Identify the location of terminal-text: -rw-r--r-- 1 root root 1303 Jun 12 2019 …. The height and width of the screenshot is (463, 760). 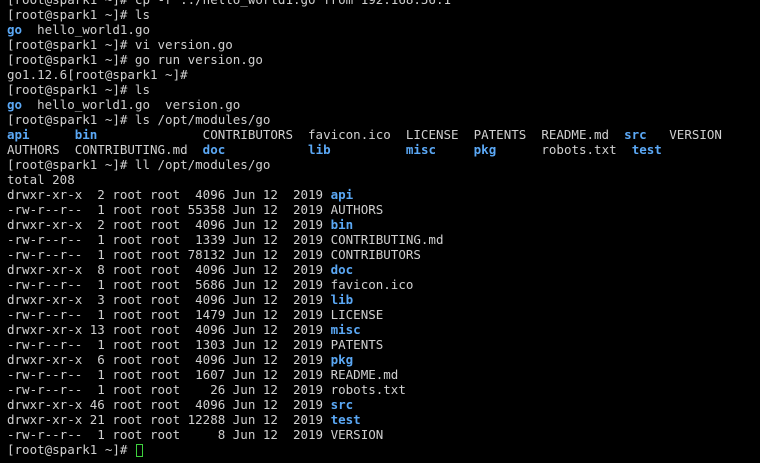
(195, 344).